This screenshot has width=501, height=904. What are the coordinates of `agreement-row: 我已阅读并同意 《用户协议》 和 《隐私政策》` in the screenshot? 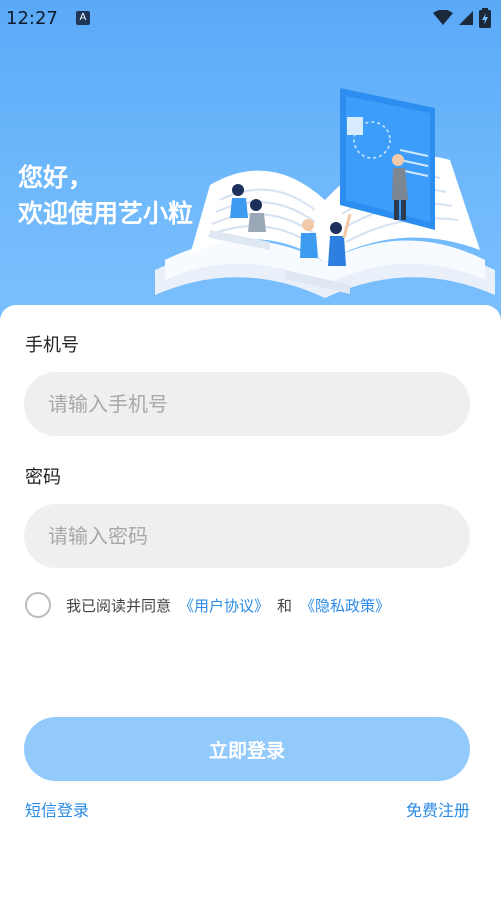 It's located at (207, 605).